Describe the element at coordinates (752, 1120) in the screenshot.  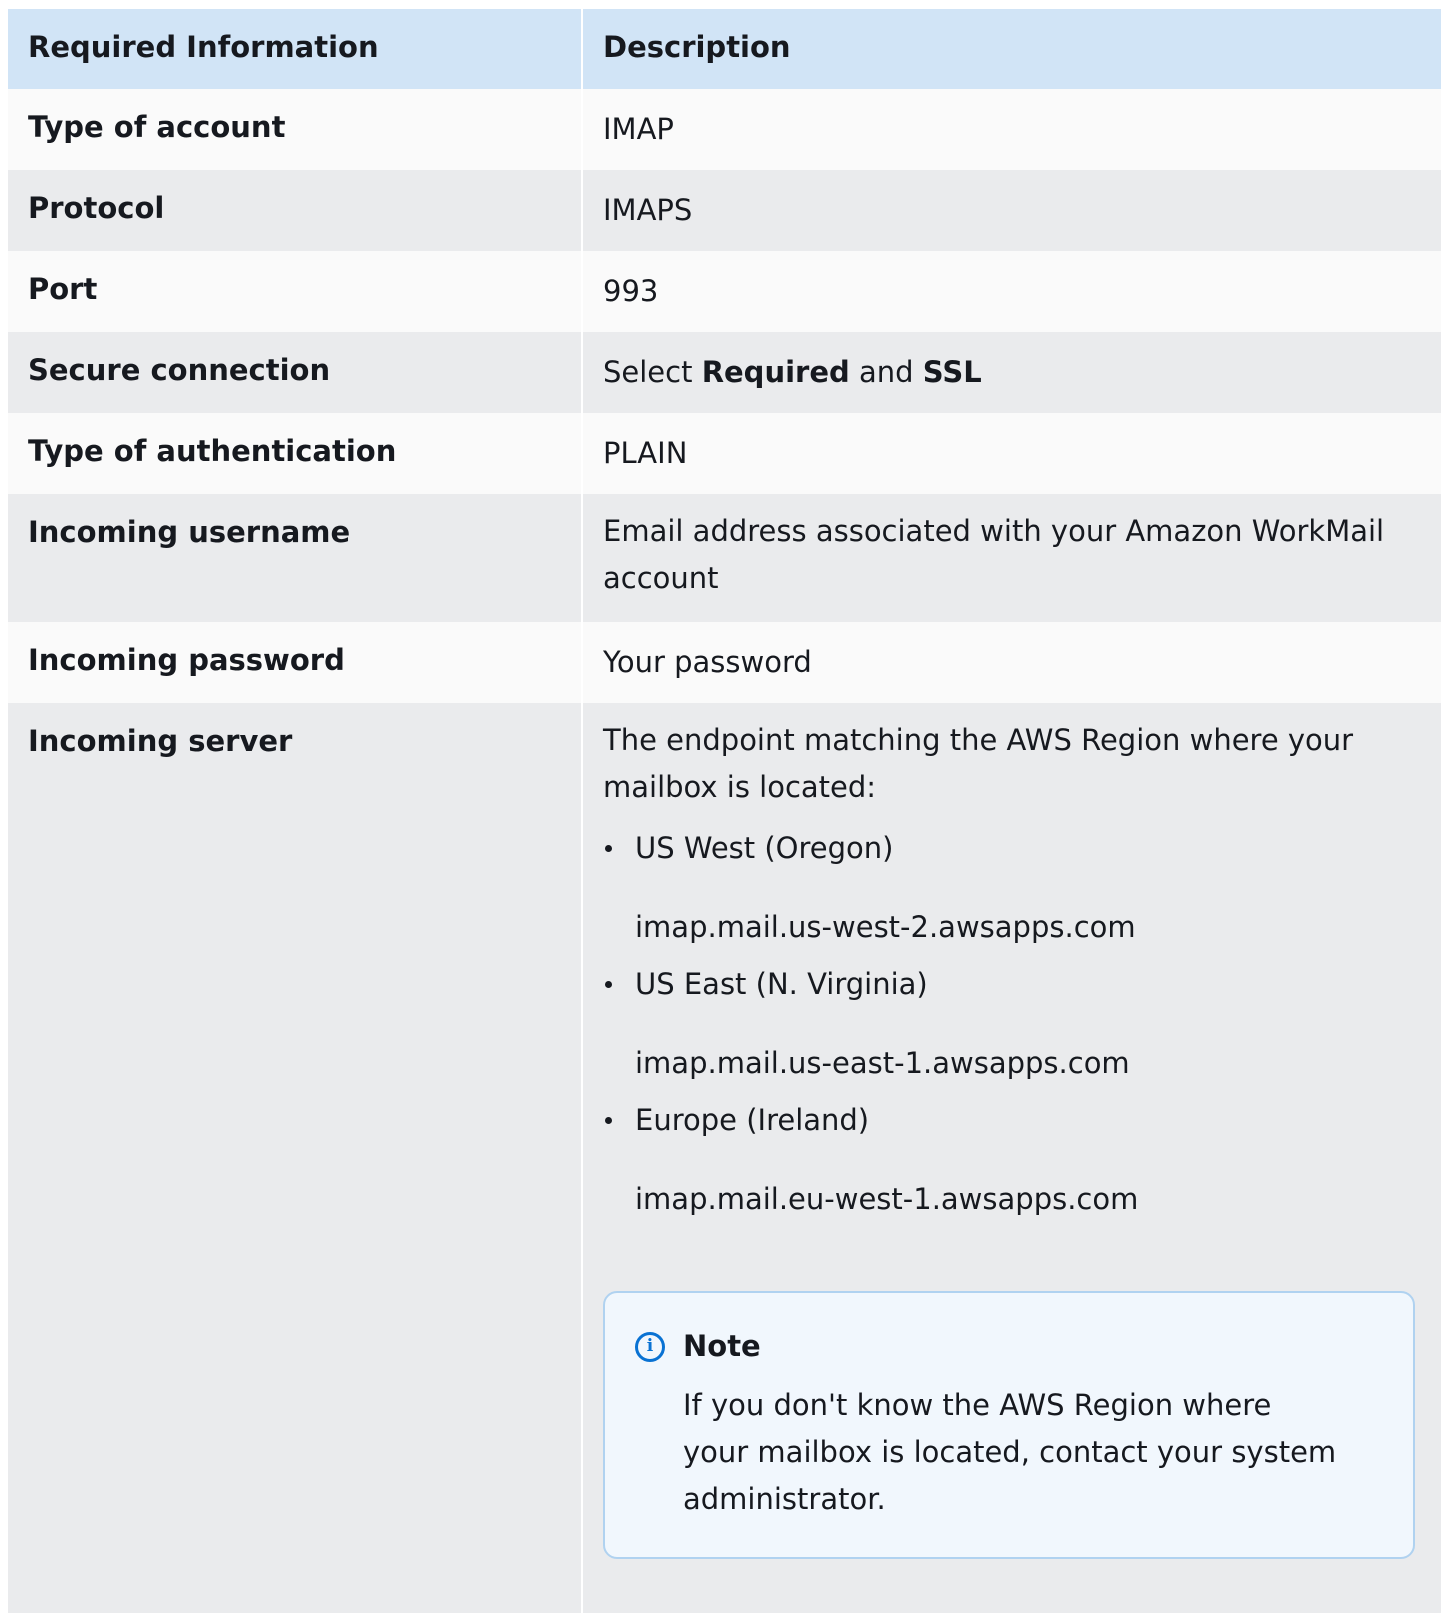
I see `region-name: Europe (Ireland)` at that location.